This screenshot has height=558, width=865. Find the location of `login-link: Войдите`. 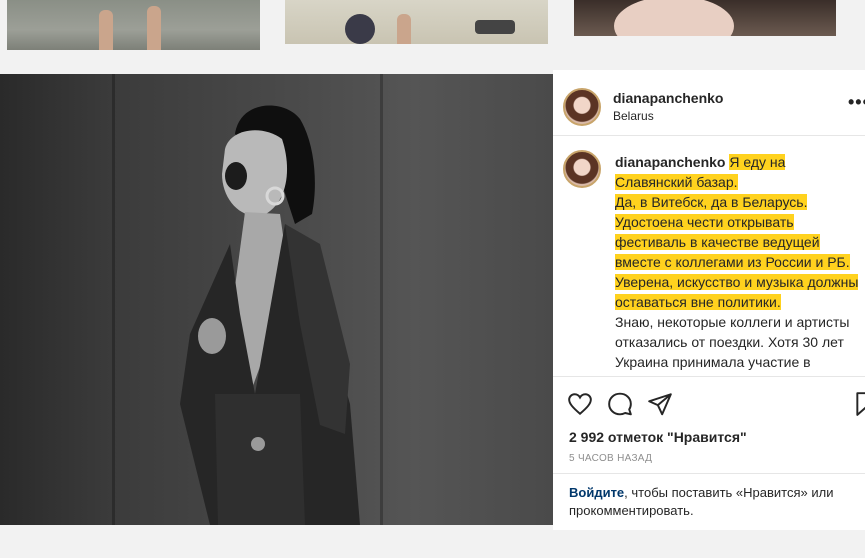

login-link: Войдите is located at coordinates (596, 492).